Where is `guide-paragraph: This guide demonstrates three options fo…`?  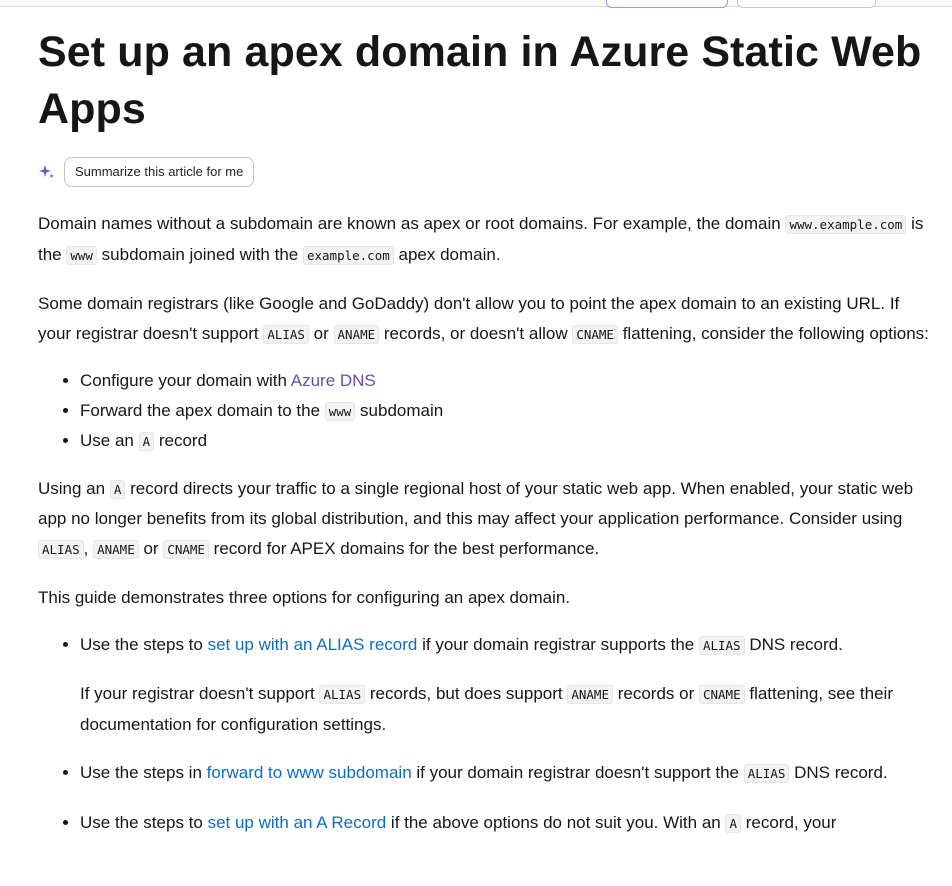
guide-paragraph: This guide demonstrates three options fo… is located at coordinates (304, 597).